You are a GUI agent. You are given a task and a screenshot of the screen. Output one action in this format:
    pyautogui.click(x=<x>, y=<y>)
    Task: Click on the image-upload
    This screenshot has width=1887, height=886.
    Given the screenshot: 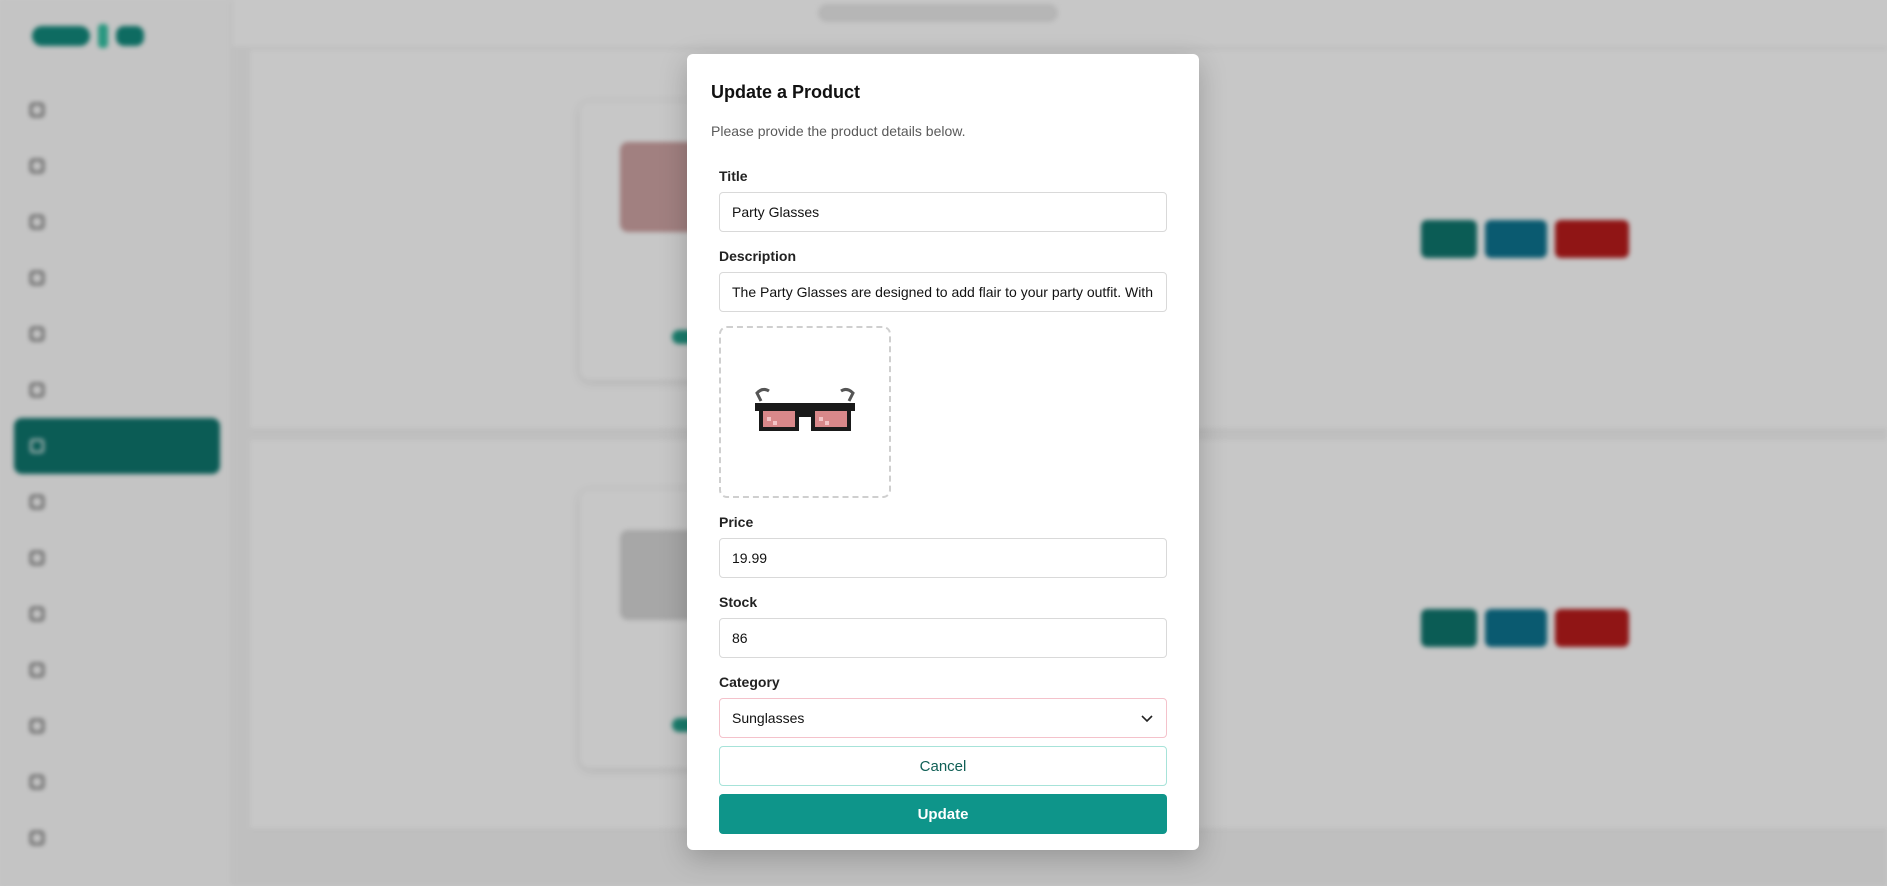 What is the action you would take?
    pyautogui.click(x=805, y=412)
    